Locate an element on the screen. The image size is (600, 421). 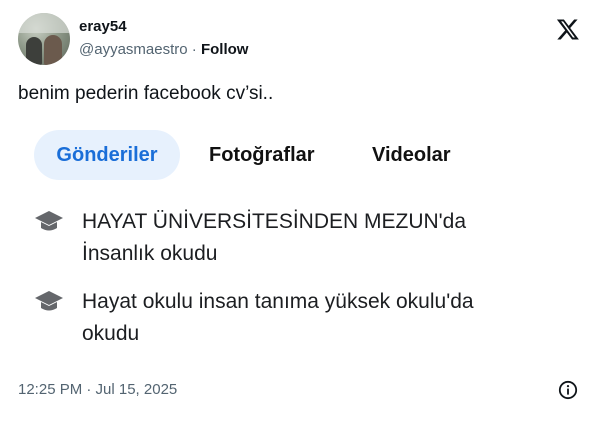
tweet-footer: 12:25 PM · Jul 15, 2025 is located at coordinates (300, 390).